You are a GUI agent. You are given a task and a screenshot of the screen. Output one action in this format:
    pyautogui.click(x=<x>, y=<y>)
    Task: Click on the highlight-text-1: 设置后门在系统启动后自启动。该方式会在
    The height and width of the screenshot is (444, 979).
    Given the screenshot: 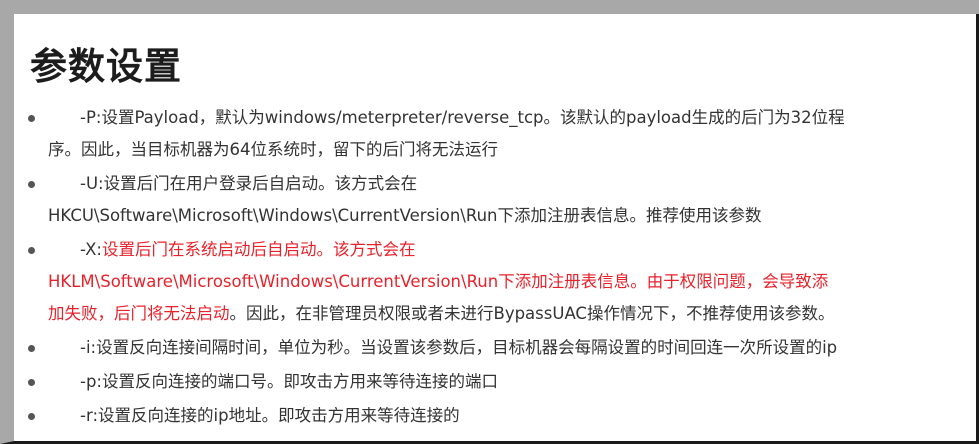 What is the action you would take?
    pyautogui.click(x=259, y=249)
    